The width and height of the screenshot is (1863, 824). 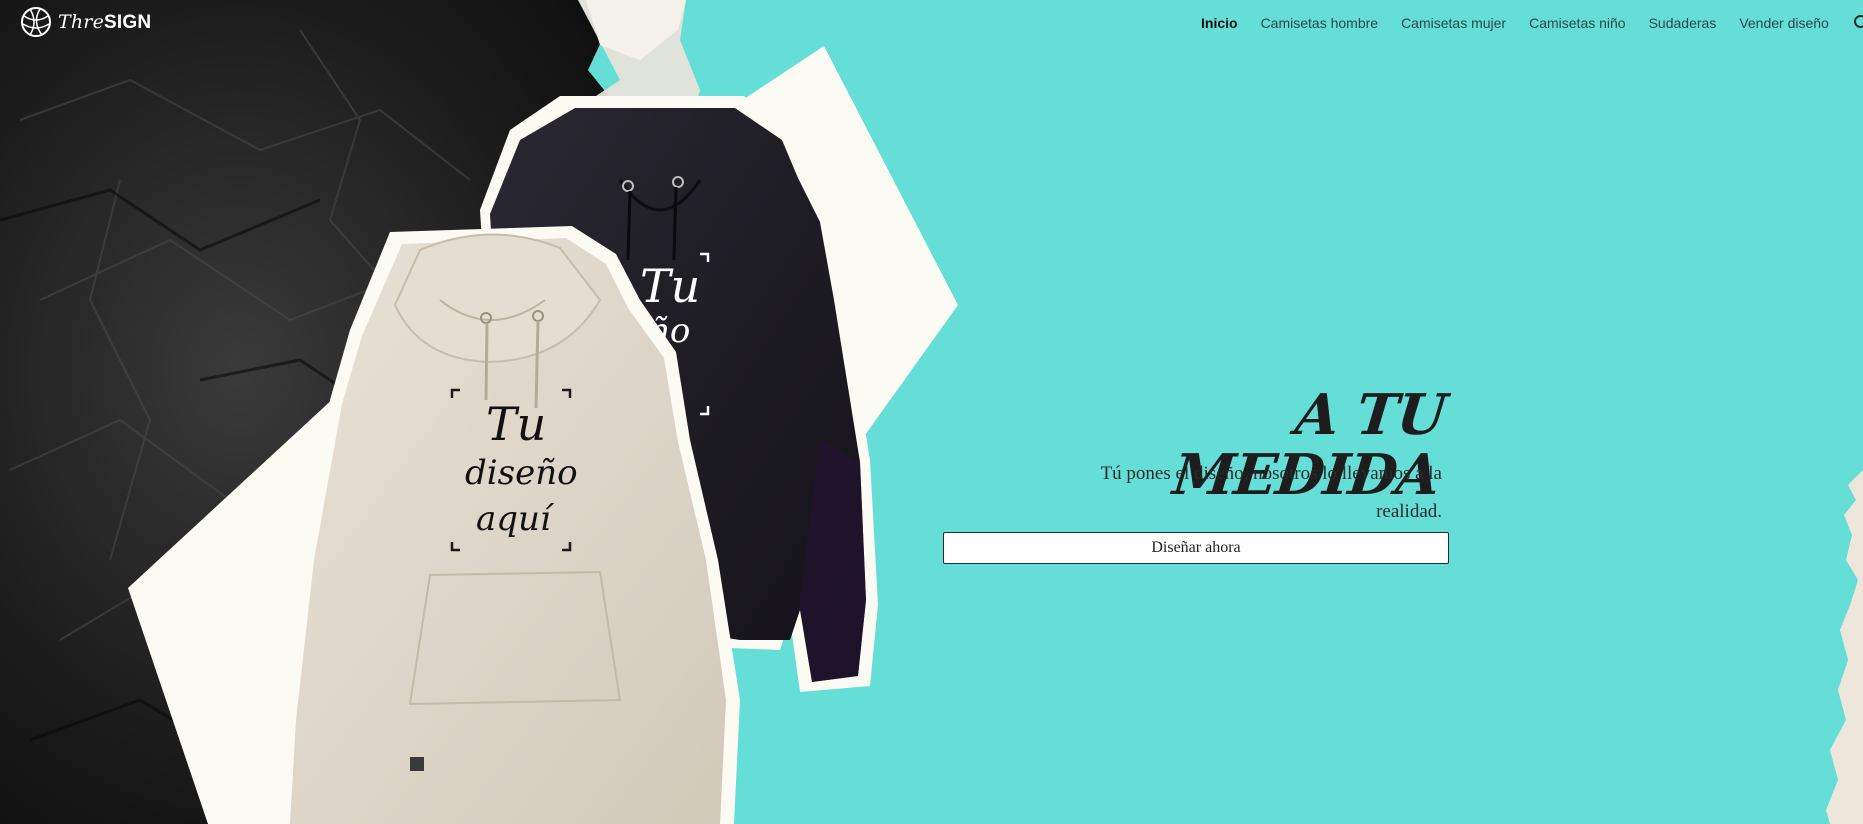 I want to click on design-now-button: Diseñar ahora, so click(x=1196, y=548).